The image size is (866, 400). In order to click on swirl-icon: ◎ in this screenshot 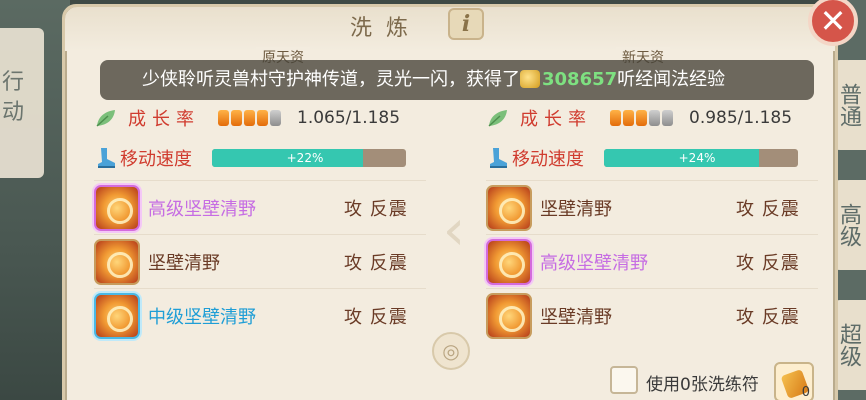, I will do `click(451, 351)`.